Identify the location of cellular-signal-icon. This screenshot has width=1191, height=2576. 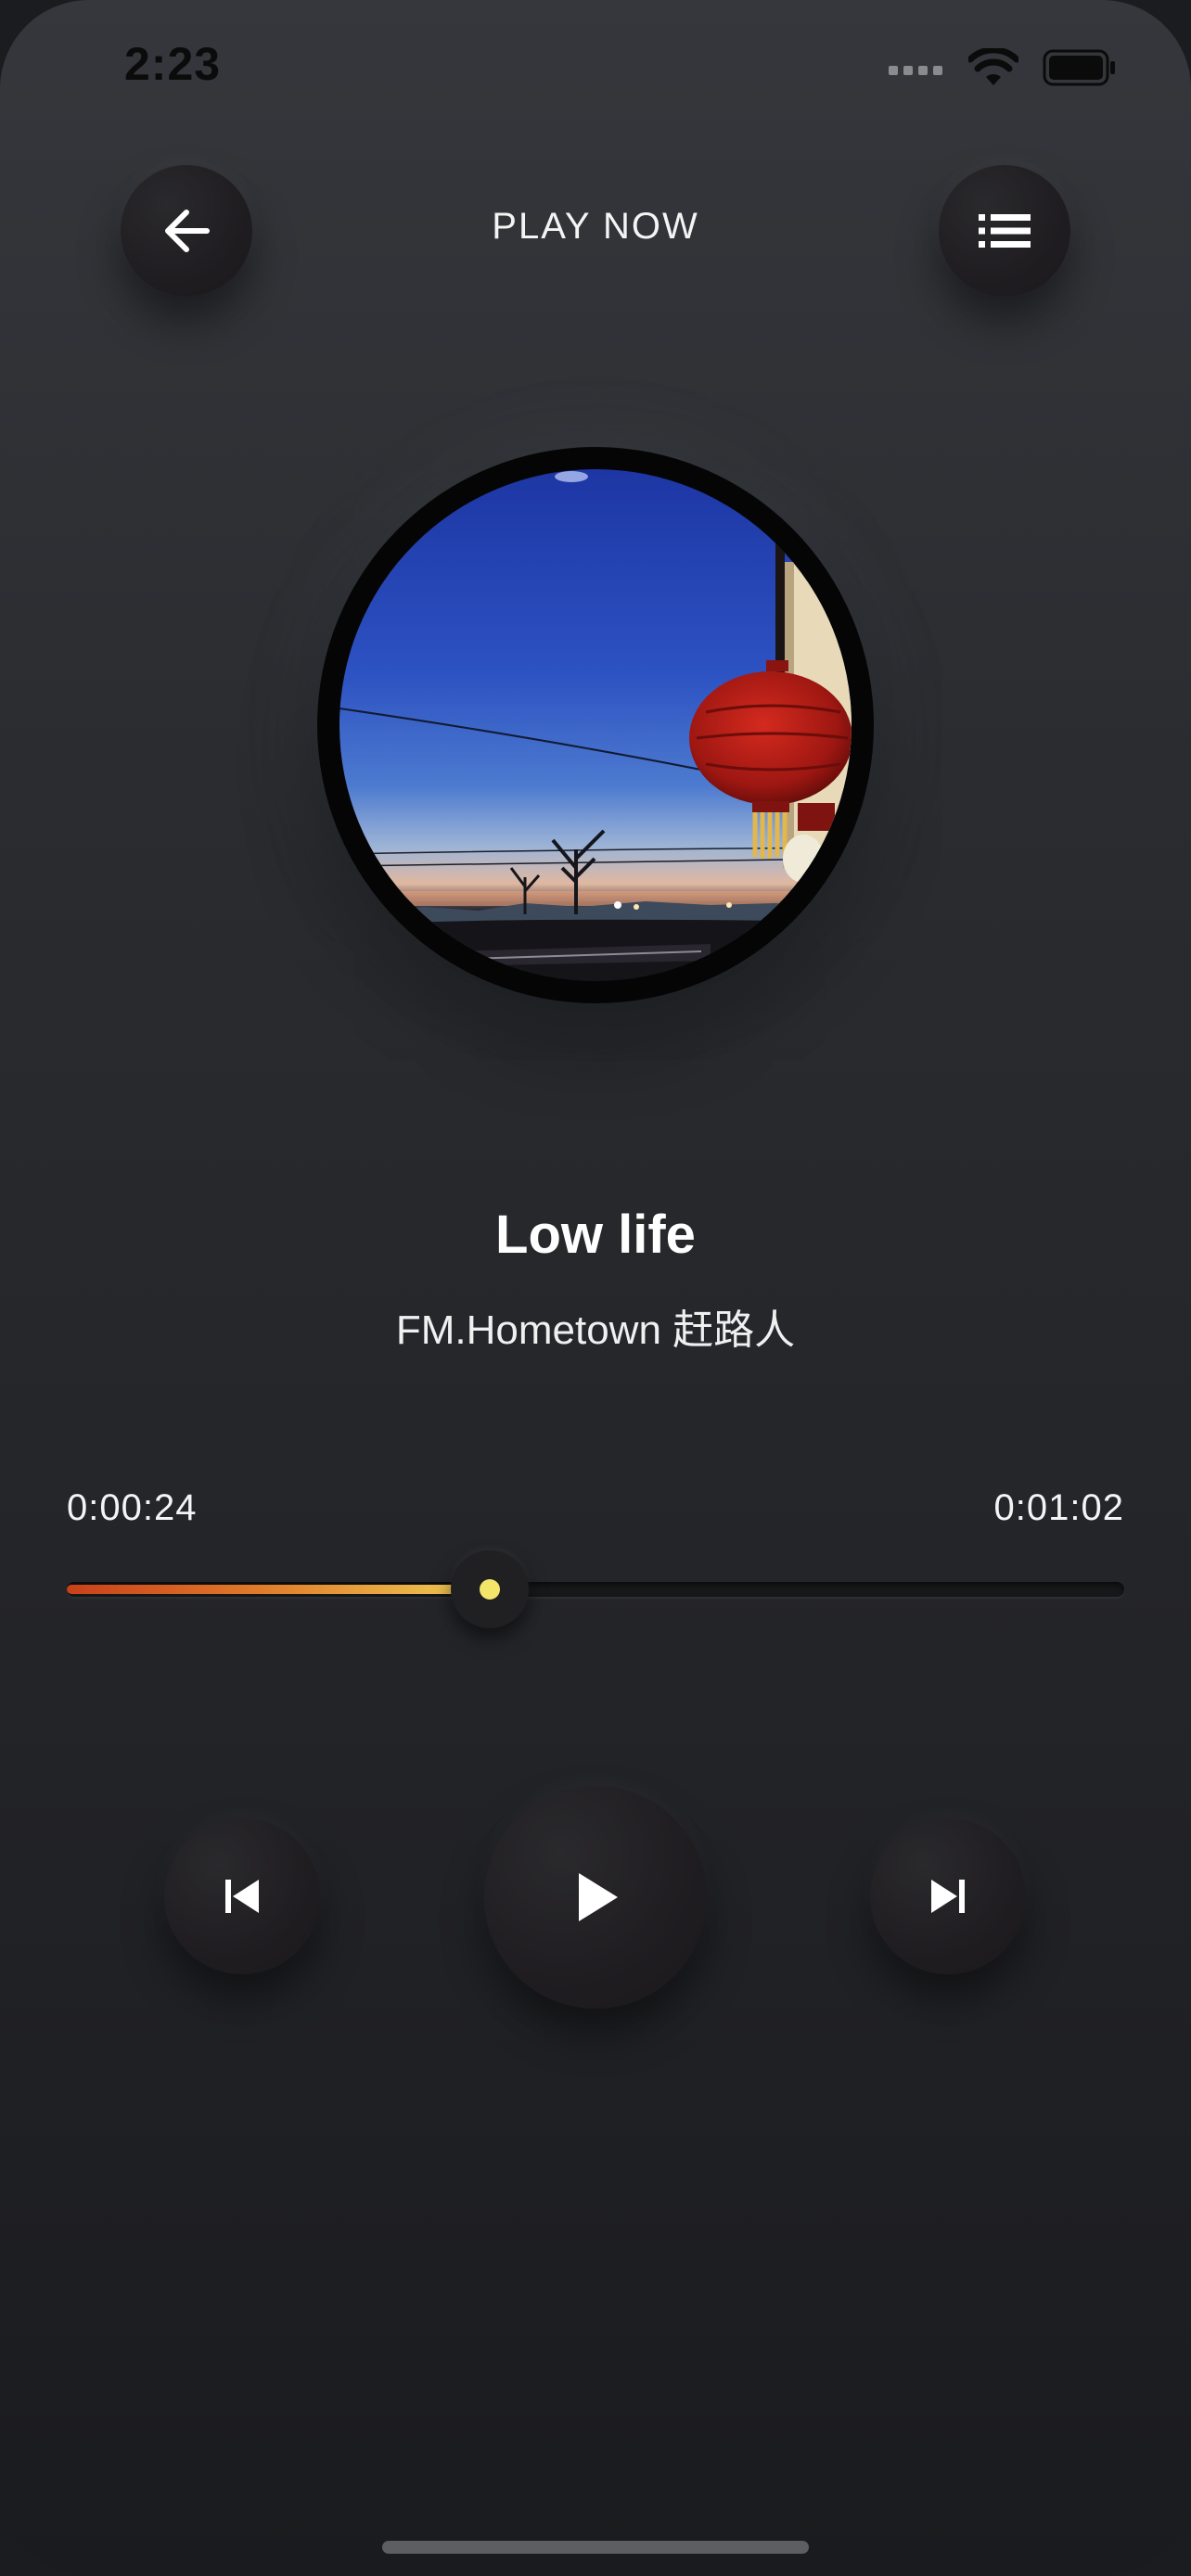
(916, 71).